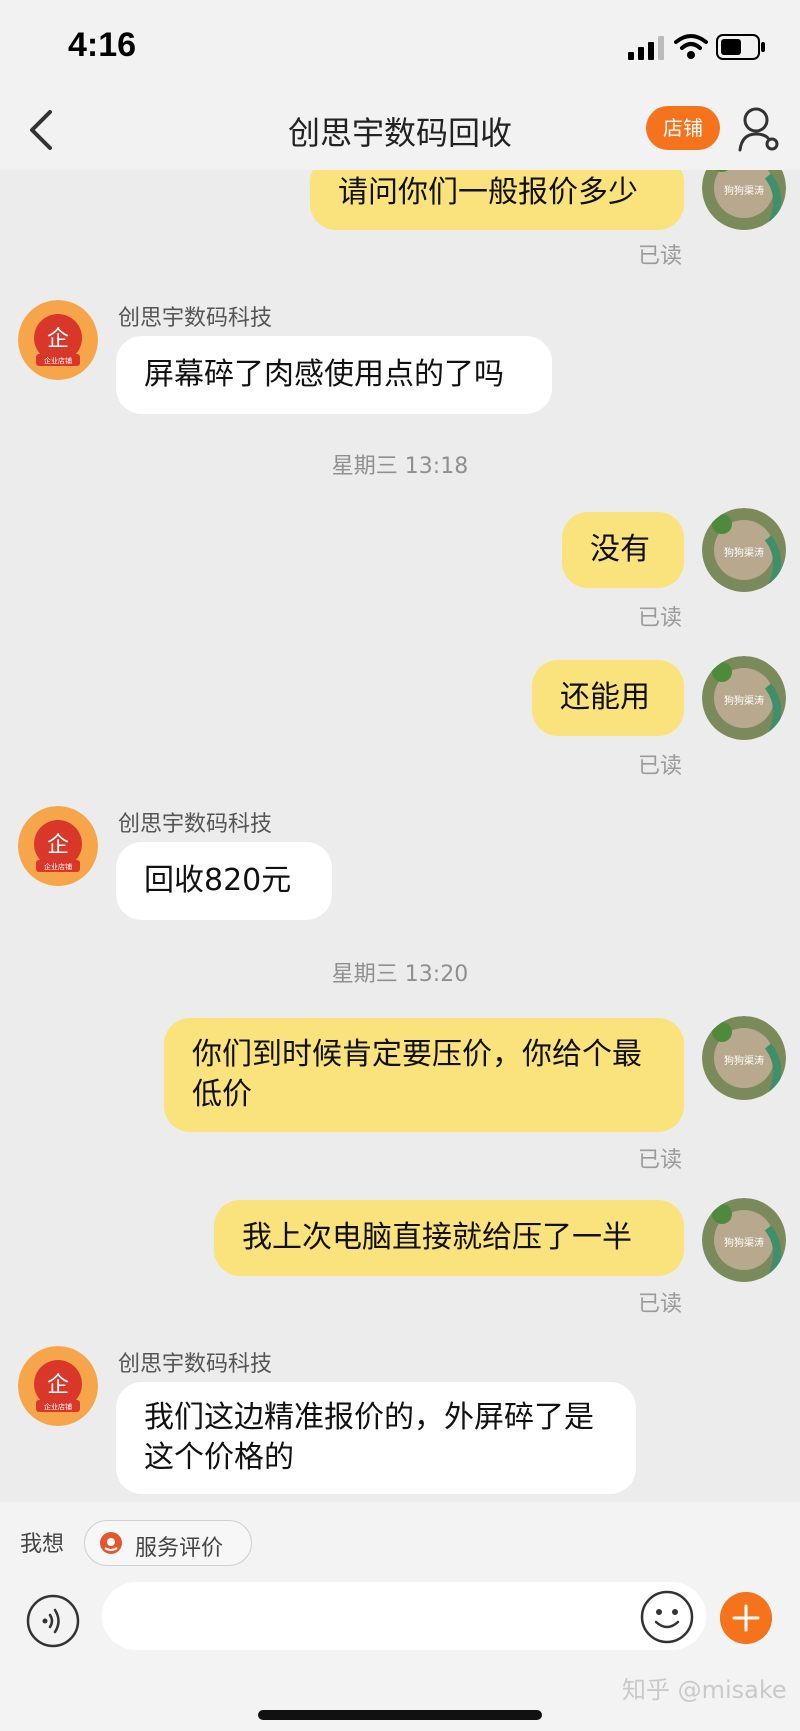 The image size is (800, 1731). I want to click on shop-button: 店铺, so click(683, 128).